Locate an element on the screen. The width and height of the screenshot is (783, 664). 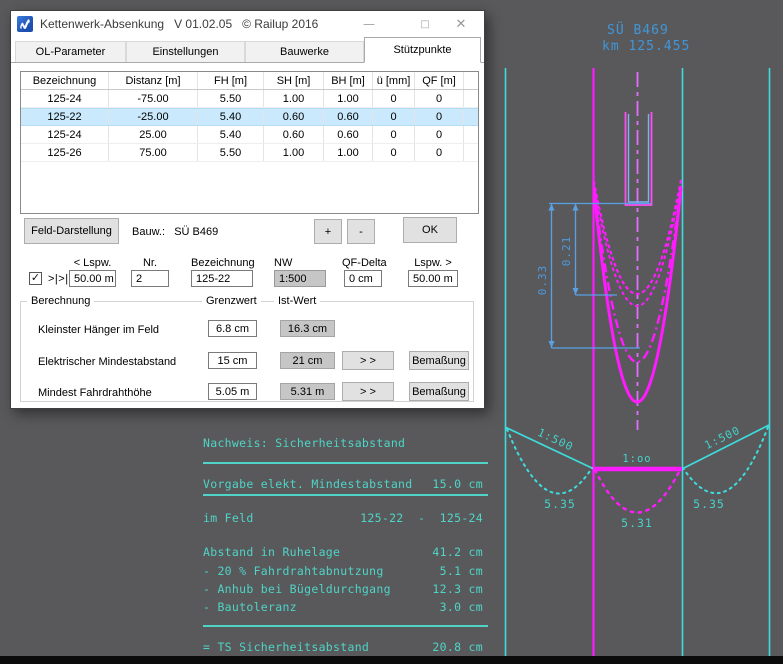
structure-post-inner is located at coordinates (638, 158).